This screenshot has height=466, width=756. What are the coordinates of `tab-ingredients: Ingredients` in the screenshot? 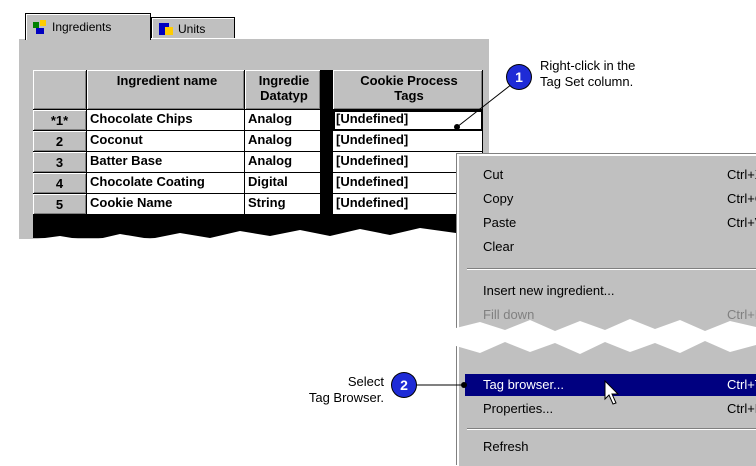 It's located at (88, 26).